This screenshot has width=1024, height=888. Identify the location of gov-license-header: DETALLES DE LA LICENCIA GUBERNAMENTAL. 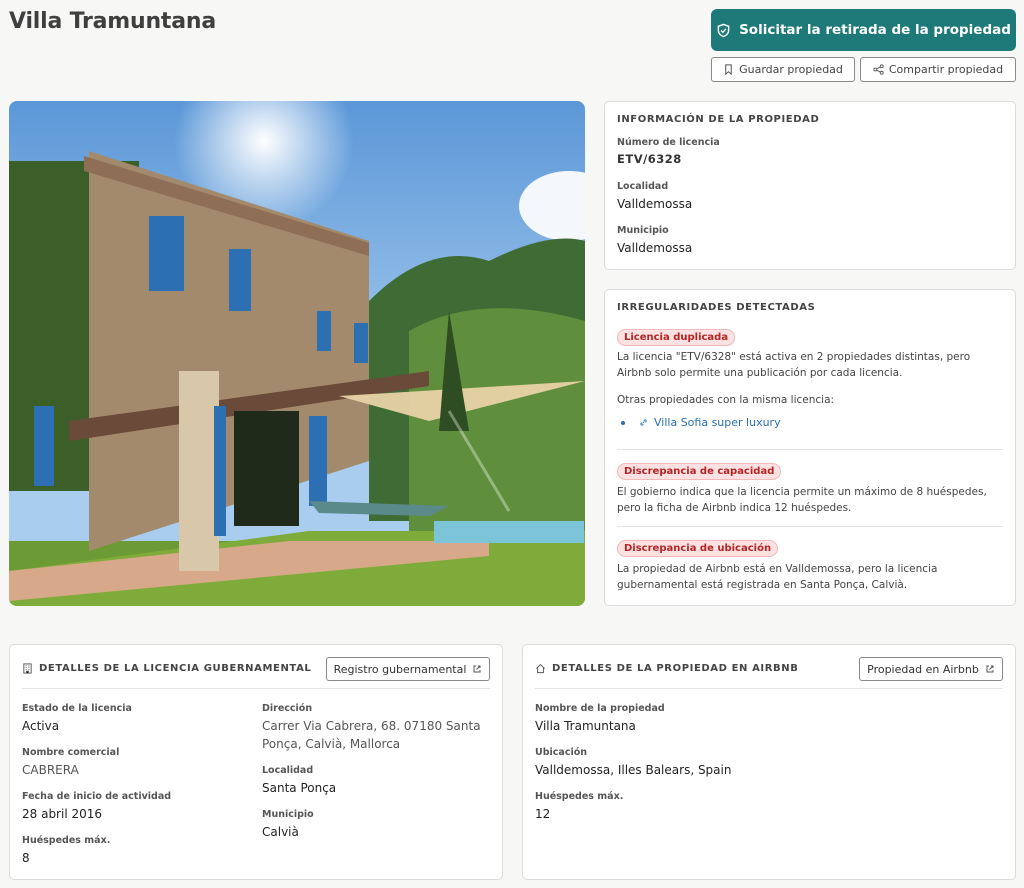
(166, 668).